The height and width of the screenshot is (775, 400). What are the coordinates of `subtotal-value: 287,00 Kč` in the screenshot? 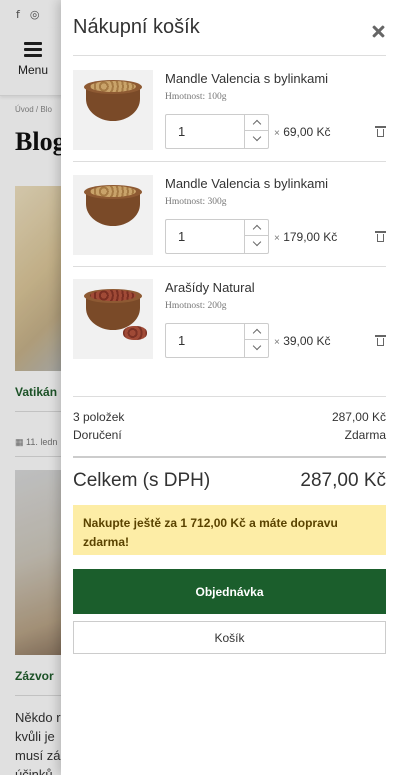 It's located at (358, 417).